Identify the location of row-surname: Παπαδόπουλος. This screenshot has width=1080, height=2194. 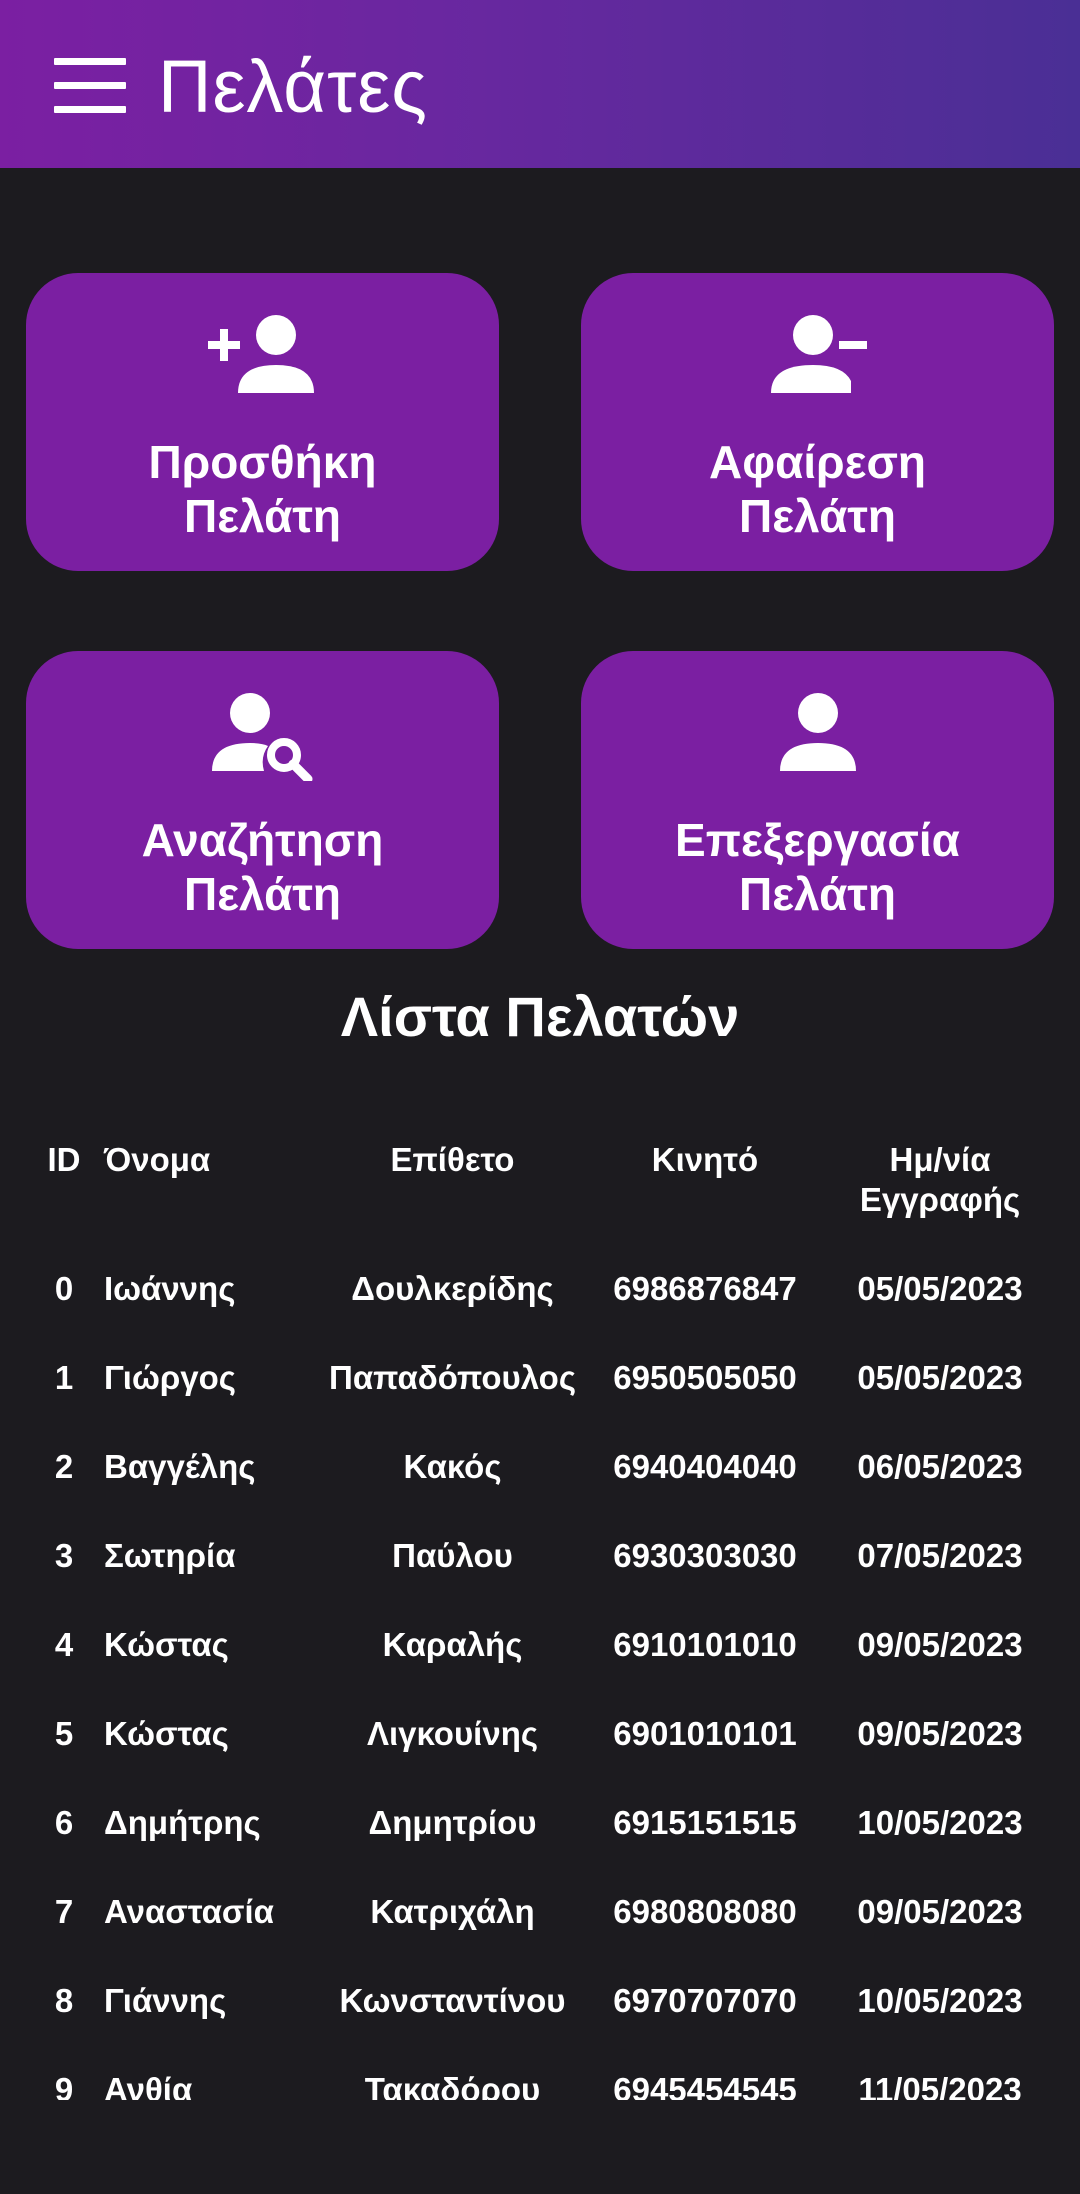
(452, 1377).